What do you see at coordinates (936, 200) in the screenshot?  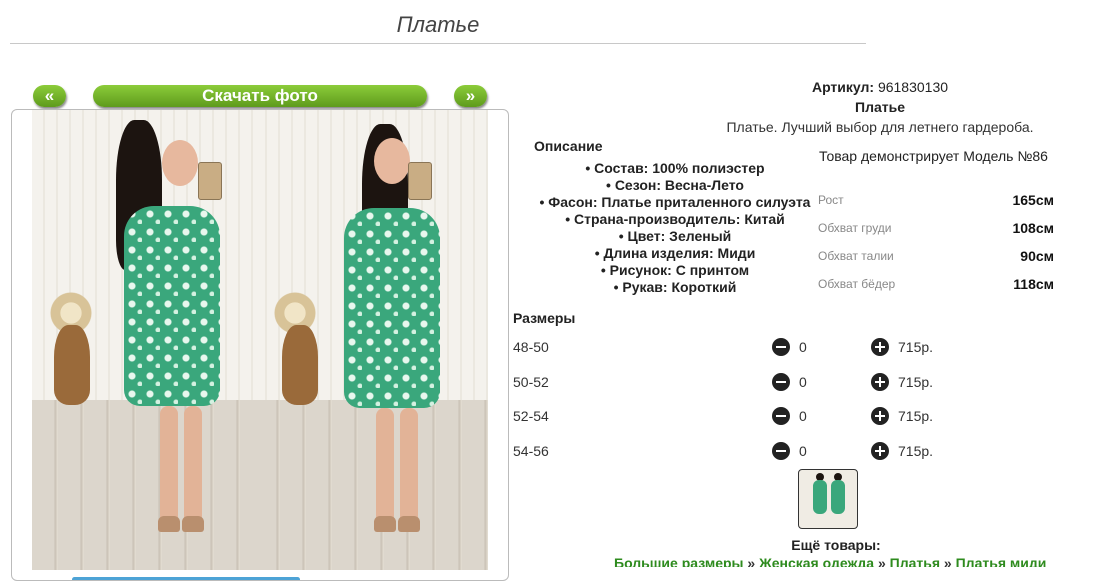 I see `measurement-height: Рост 165см` at bounding box center [936, 200].